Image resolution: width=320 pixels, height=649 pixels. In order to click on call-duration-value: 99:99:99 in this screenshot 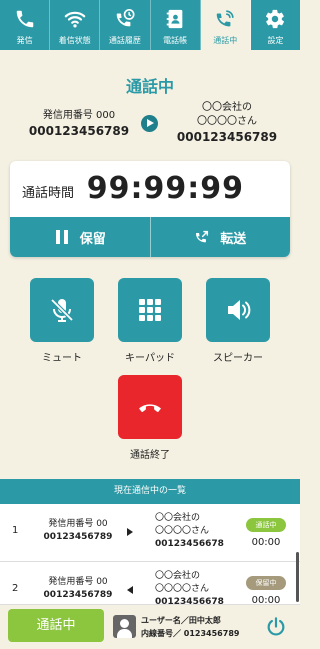, I will do `click(165, 188)`.